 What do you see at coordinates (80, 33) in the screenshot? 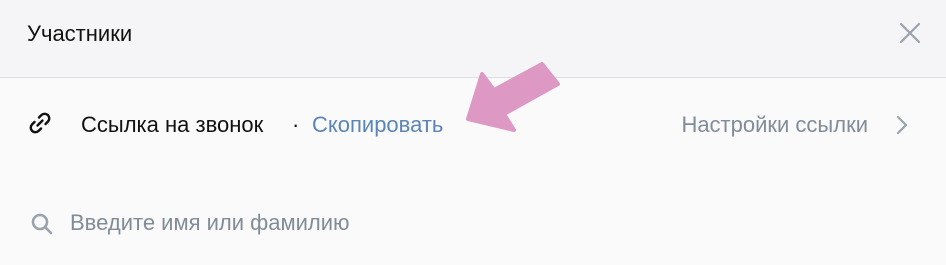
I see `panel-title: Участники` at bounding box center [80, 33].